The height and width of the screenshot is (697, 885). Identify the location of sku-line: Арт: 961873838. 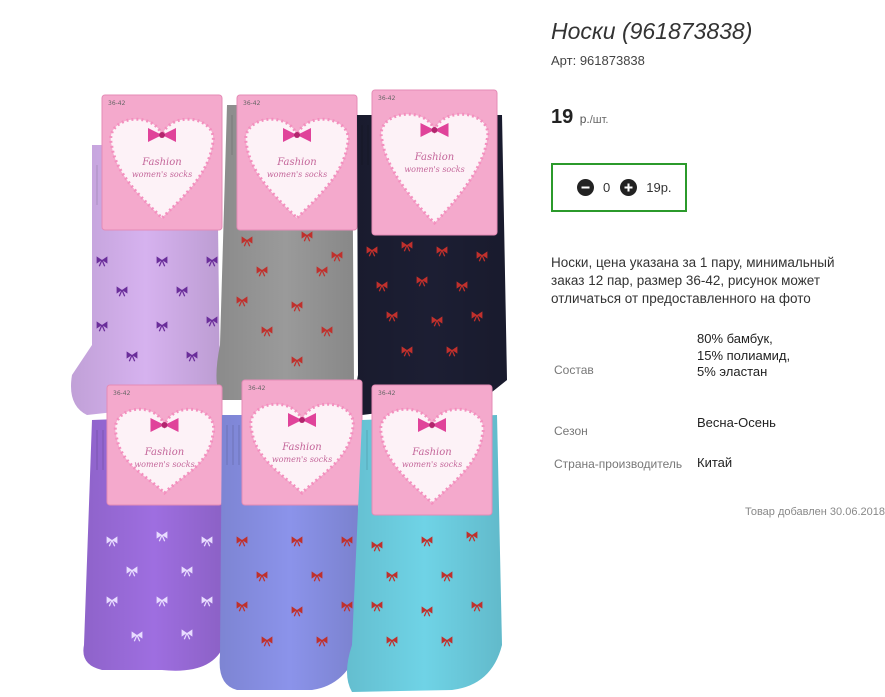
(598, 60).